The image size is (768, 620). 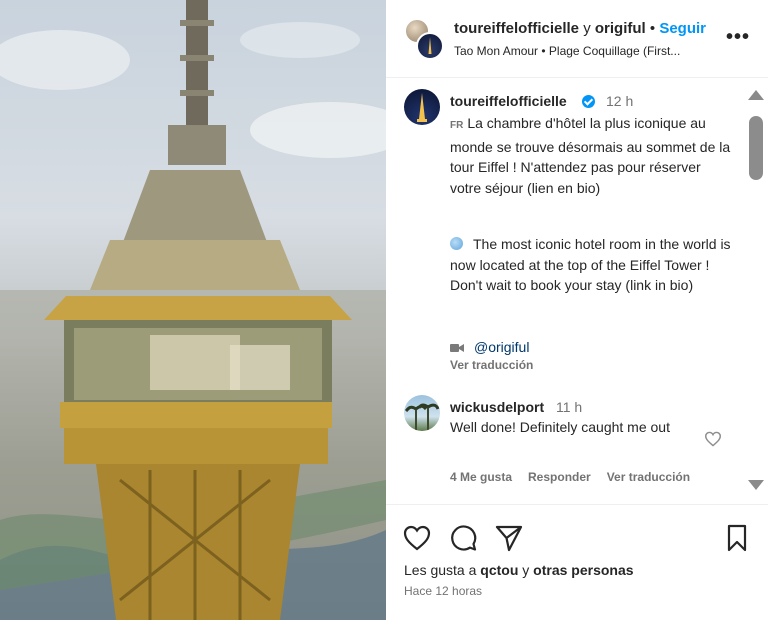 What do you see at coordinates (516, 28) in the screenshot?
I see `author-username: toureiffelofficielle` at bounding box center [516, 28].